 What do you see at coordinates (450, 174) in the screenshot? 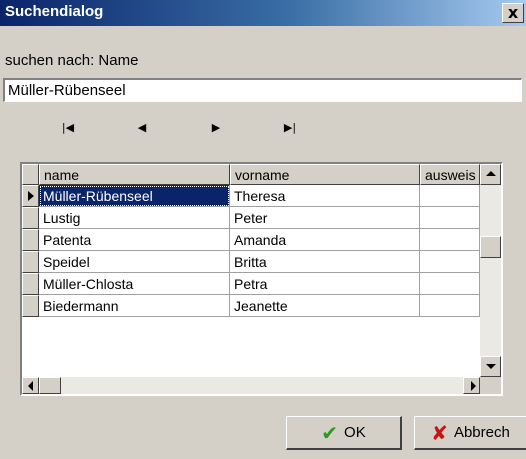
I see `column-header-ausweis: ausweis` at bounding box center [450, 174].